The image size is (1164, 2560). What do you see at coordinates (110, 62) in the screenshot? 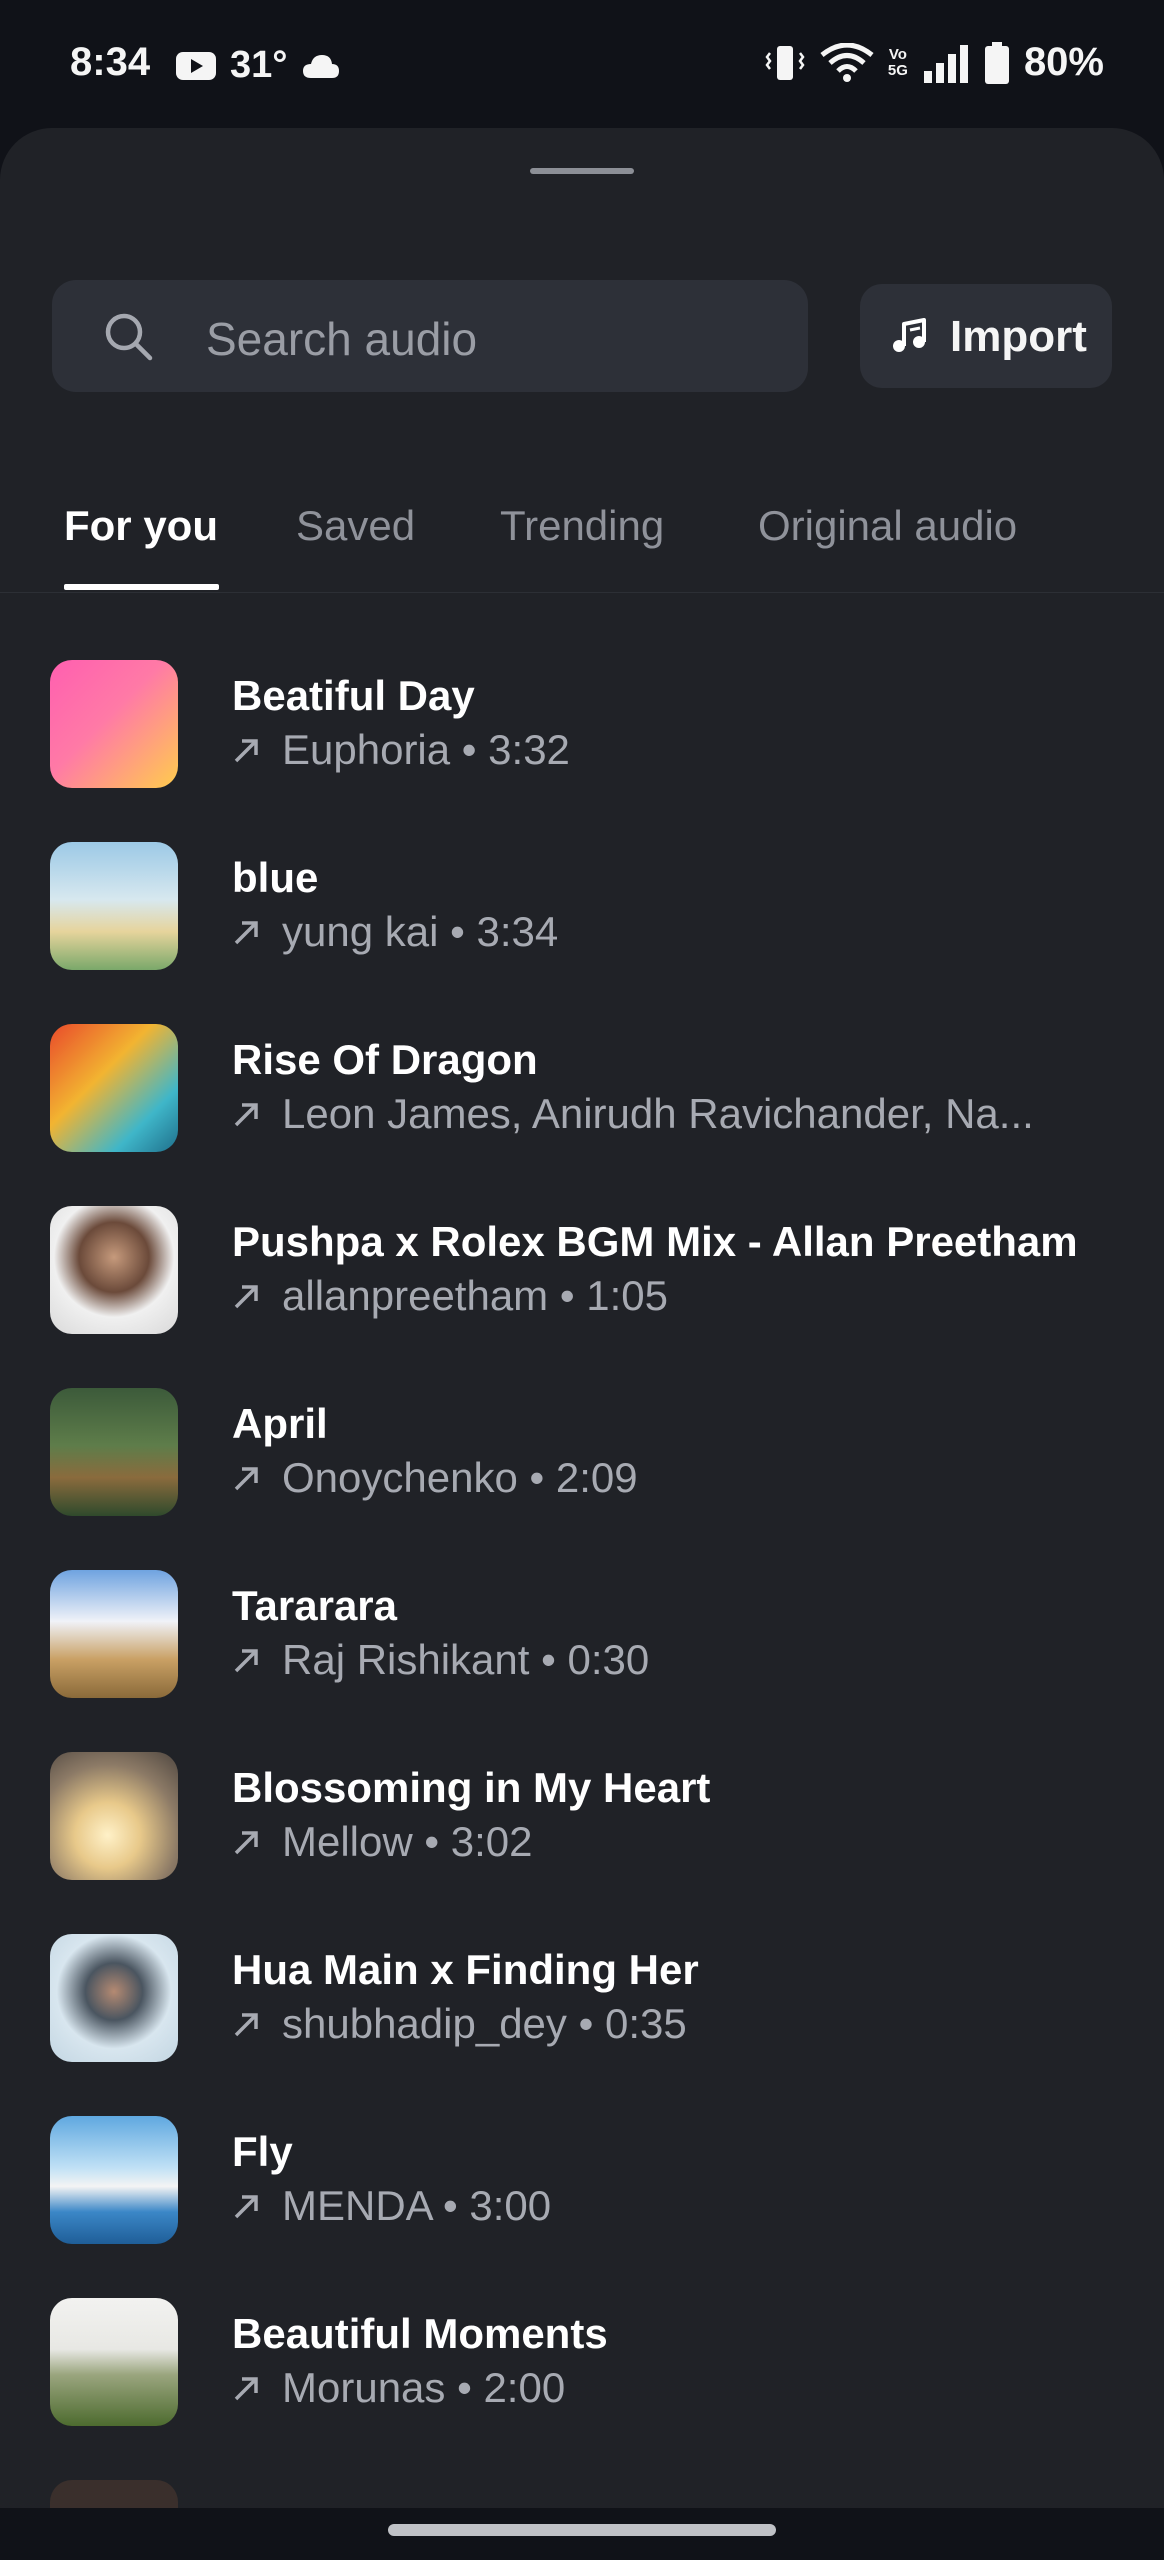
I see `status-time: 8:34` at bounding box center [110, 62].